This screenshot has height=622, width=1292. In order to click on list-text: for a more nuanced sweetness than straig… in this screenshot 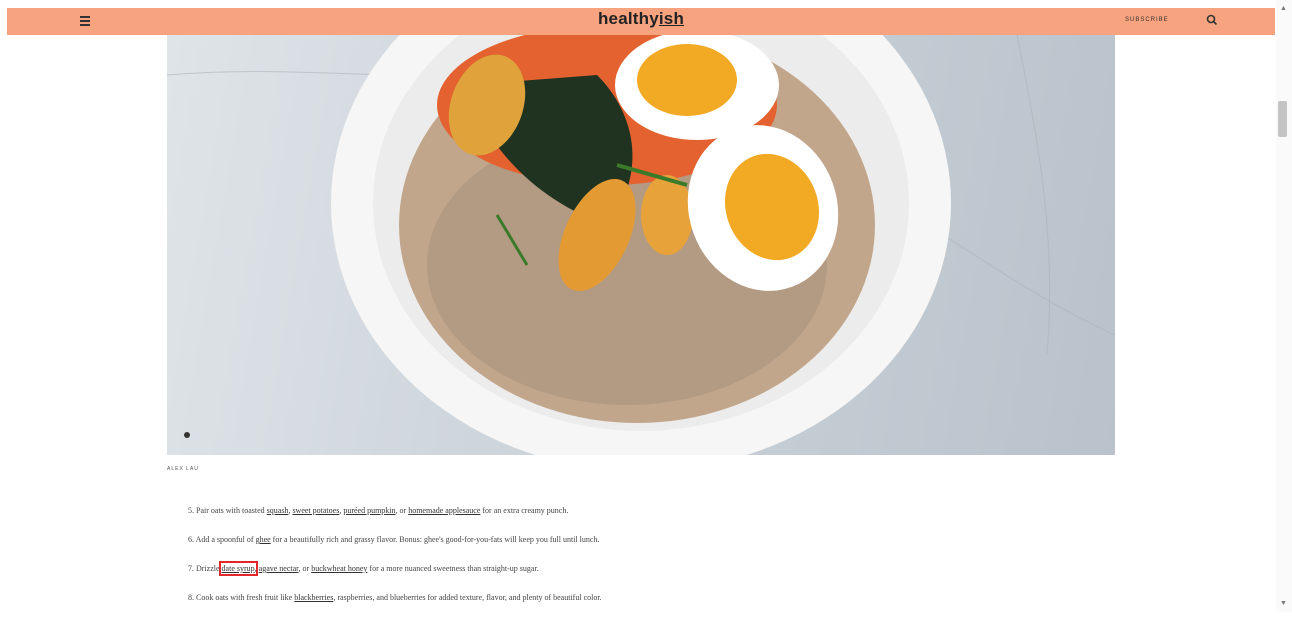, I will do `click(453, 568)`.